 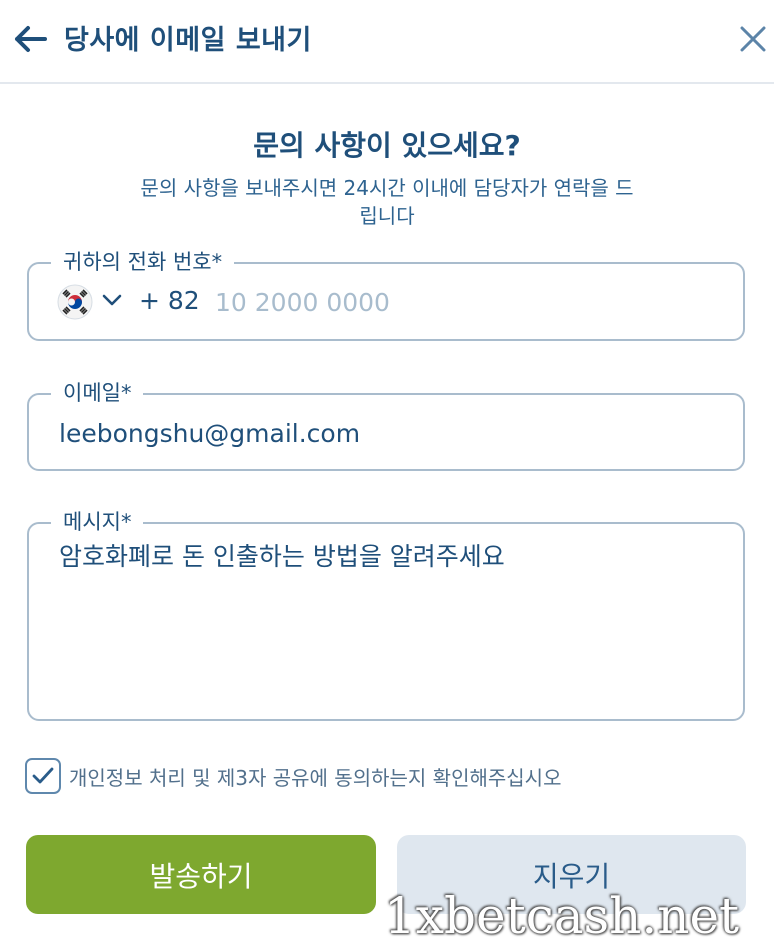 What do you see at coordinates (465, 302) in the screenshot?
I see `phone-input` at bounding box center [465, 302].